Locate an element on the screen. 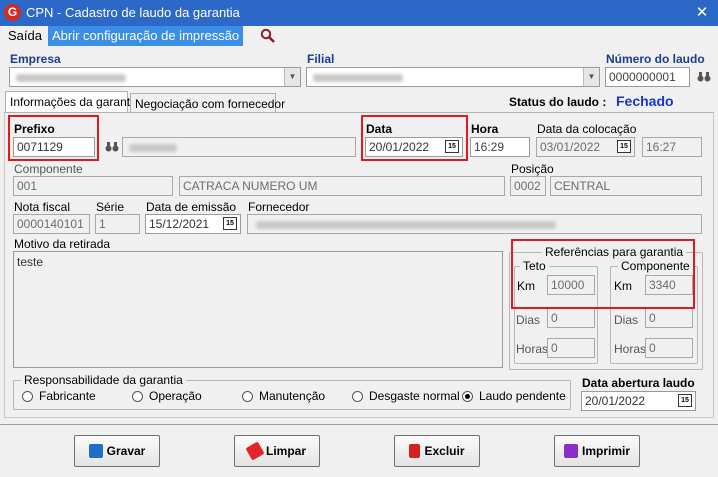 This screenshot has width=718, height=477. eraser-icon is located at coordinates (255, 451).